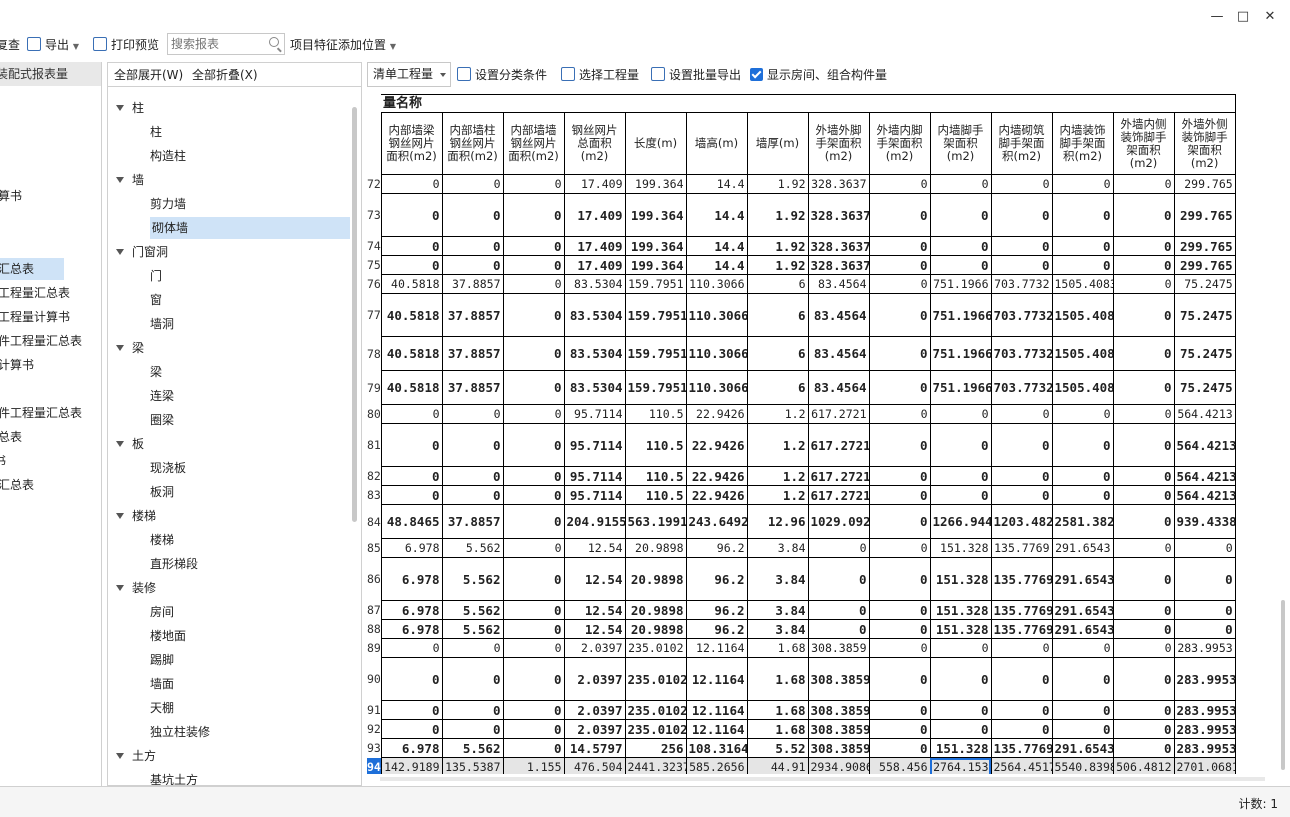 The image size is (1290, 817). I want to click on table-cell: 506.4812, so click(1143, 765).